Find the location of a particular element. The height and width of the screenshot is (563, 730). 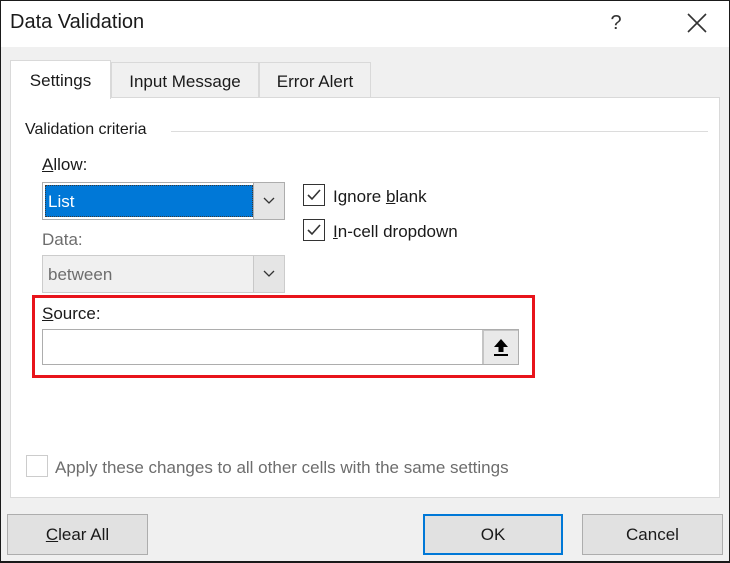

ignore-blank-label: Ignore blank is located at coordinates (380, 197).